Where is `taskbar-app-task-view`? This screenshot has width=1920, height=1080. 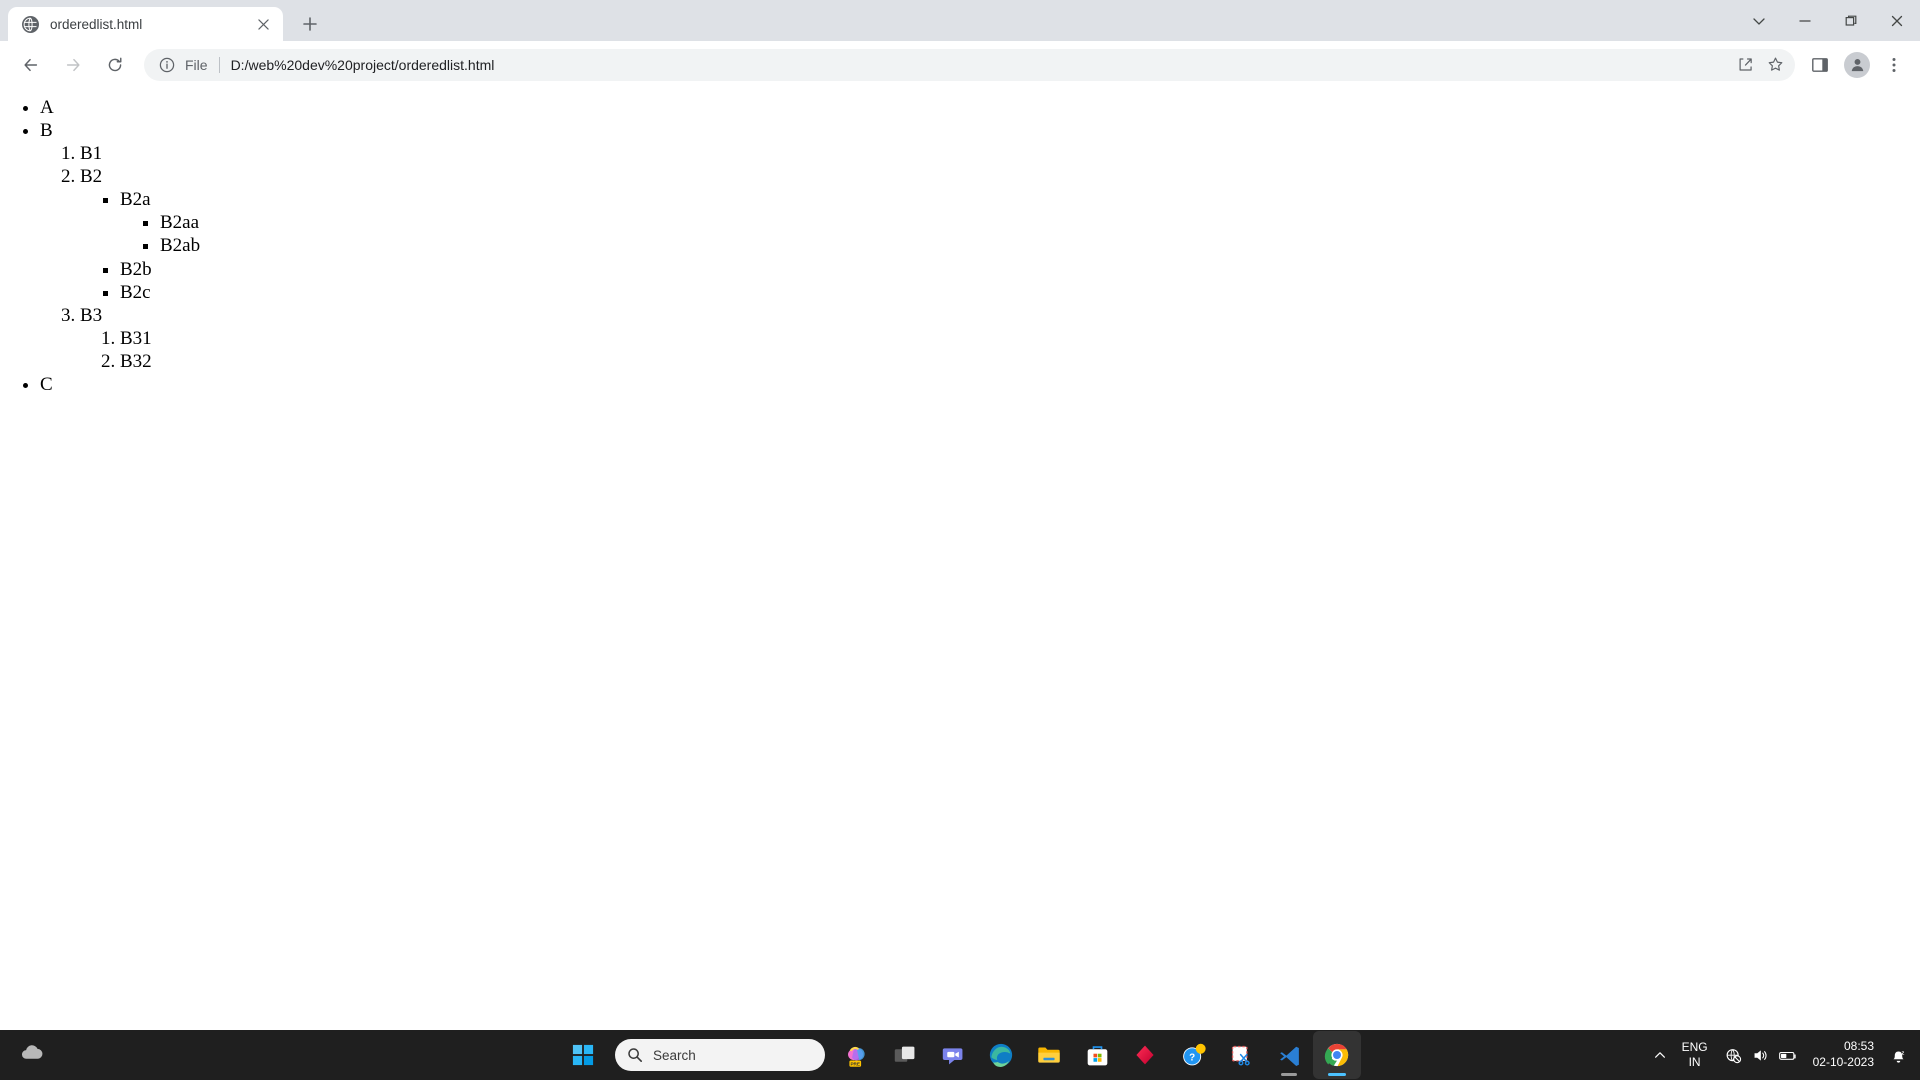 taskbar-app-task-view is located at coordinates (905, 1055).